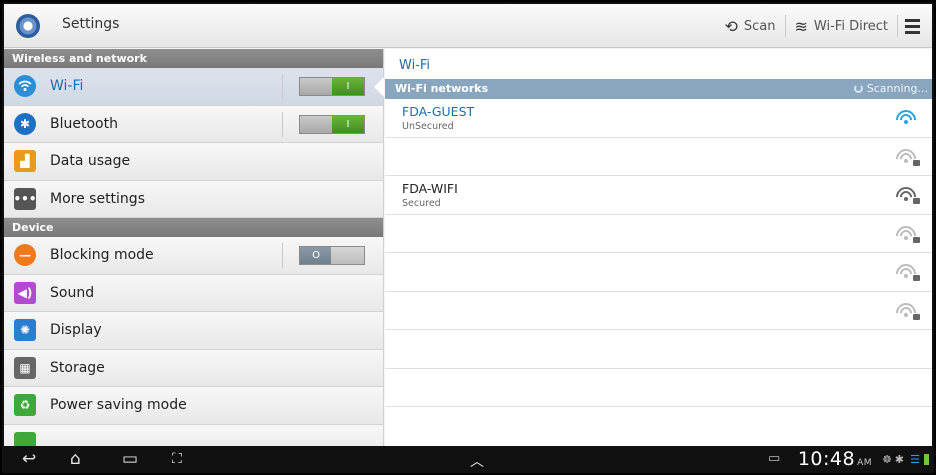 Image resolution: width=936 pixels, height=475 pixels. Describe the element at coordinates (759, 26) in the screenshot. I see `scan-label: Scan` at that location.